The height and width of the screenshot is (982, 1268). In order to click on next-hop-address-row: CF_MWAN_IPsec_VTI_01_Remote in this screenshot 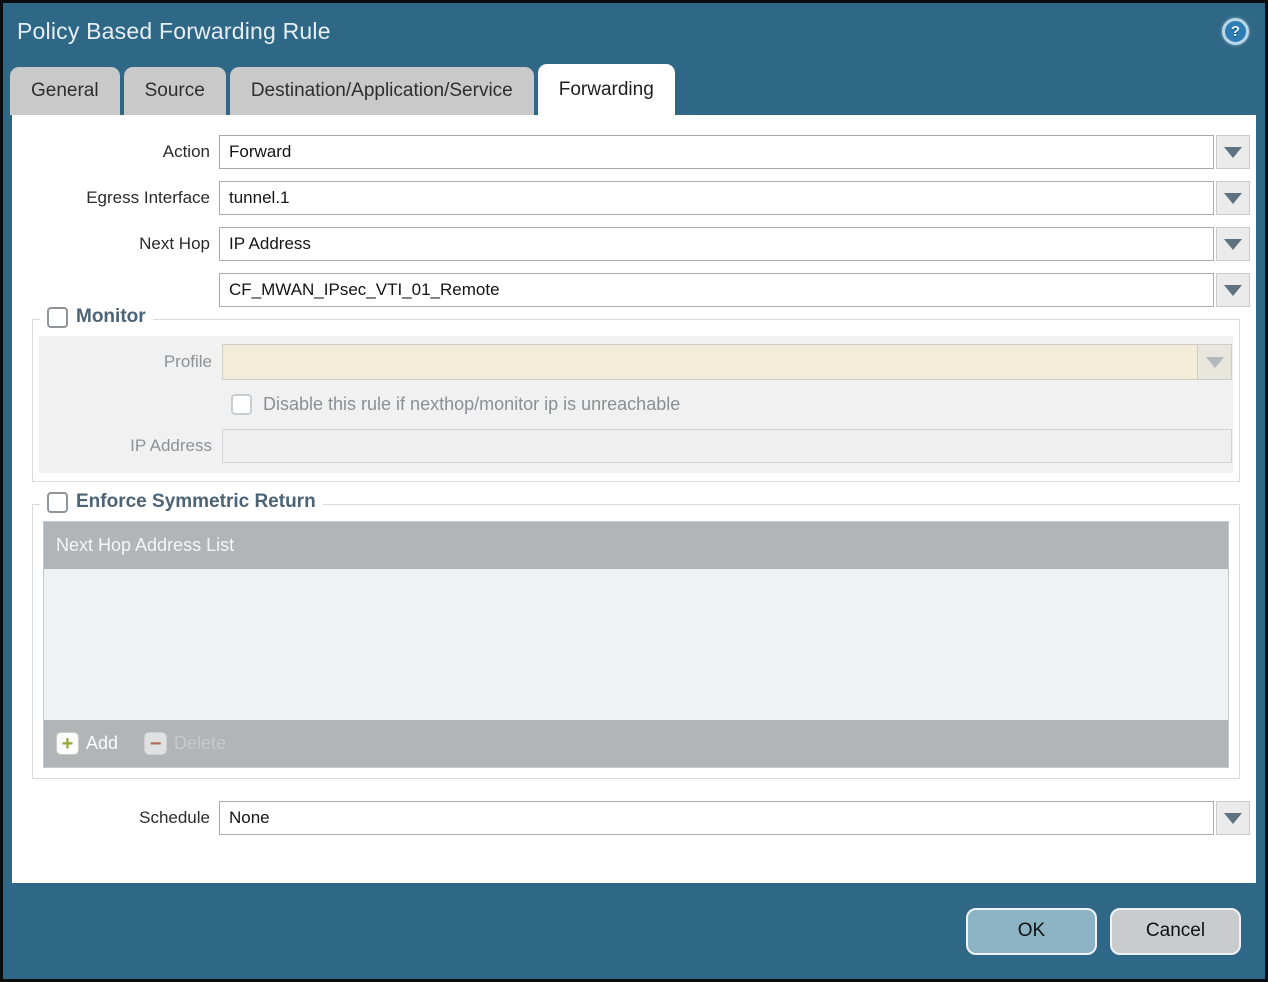, I will do `click(634, 290)`.